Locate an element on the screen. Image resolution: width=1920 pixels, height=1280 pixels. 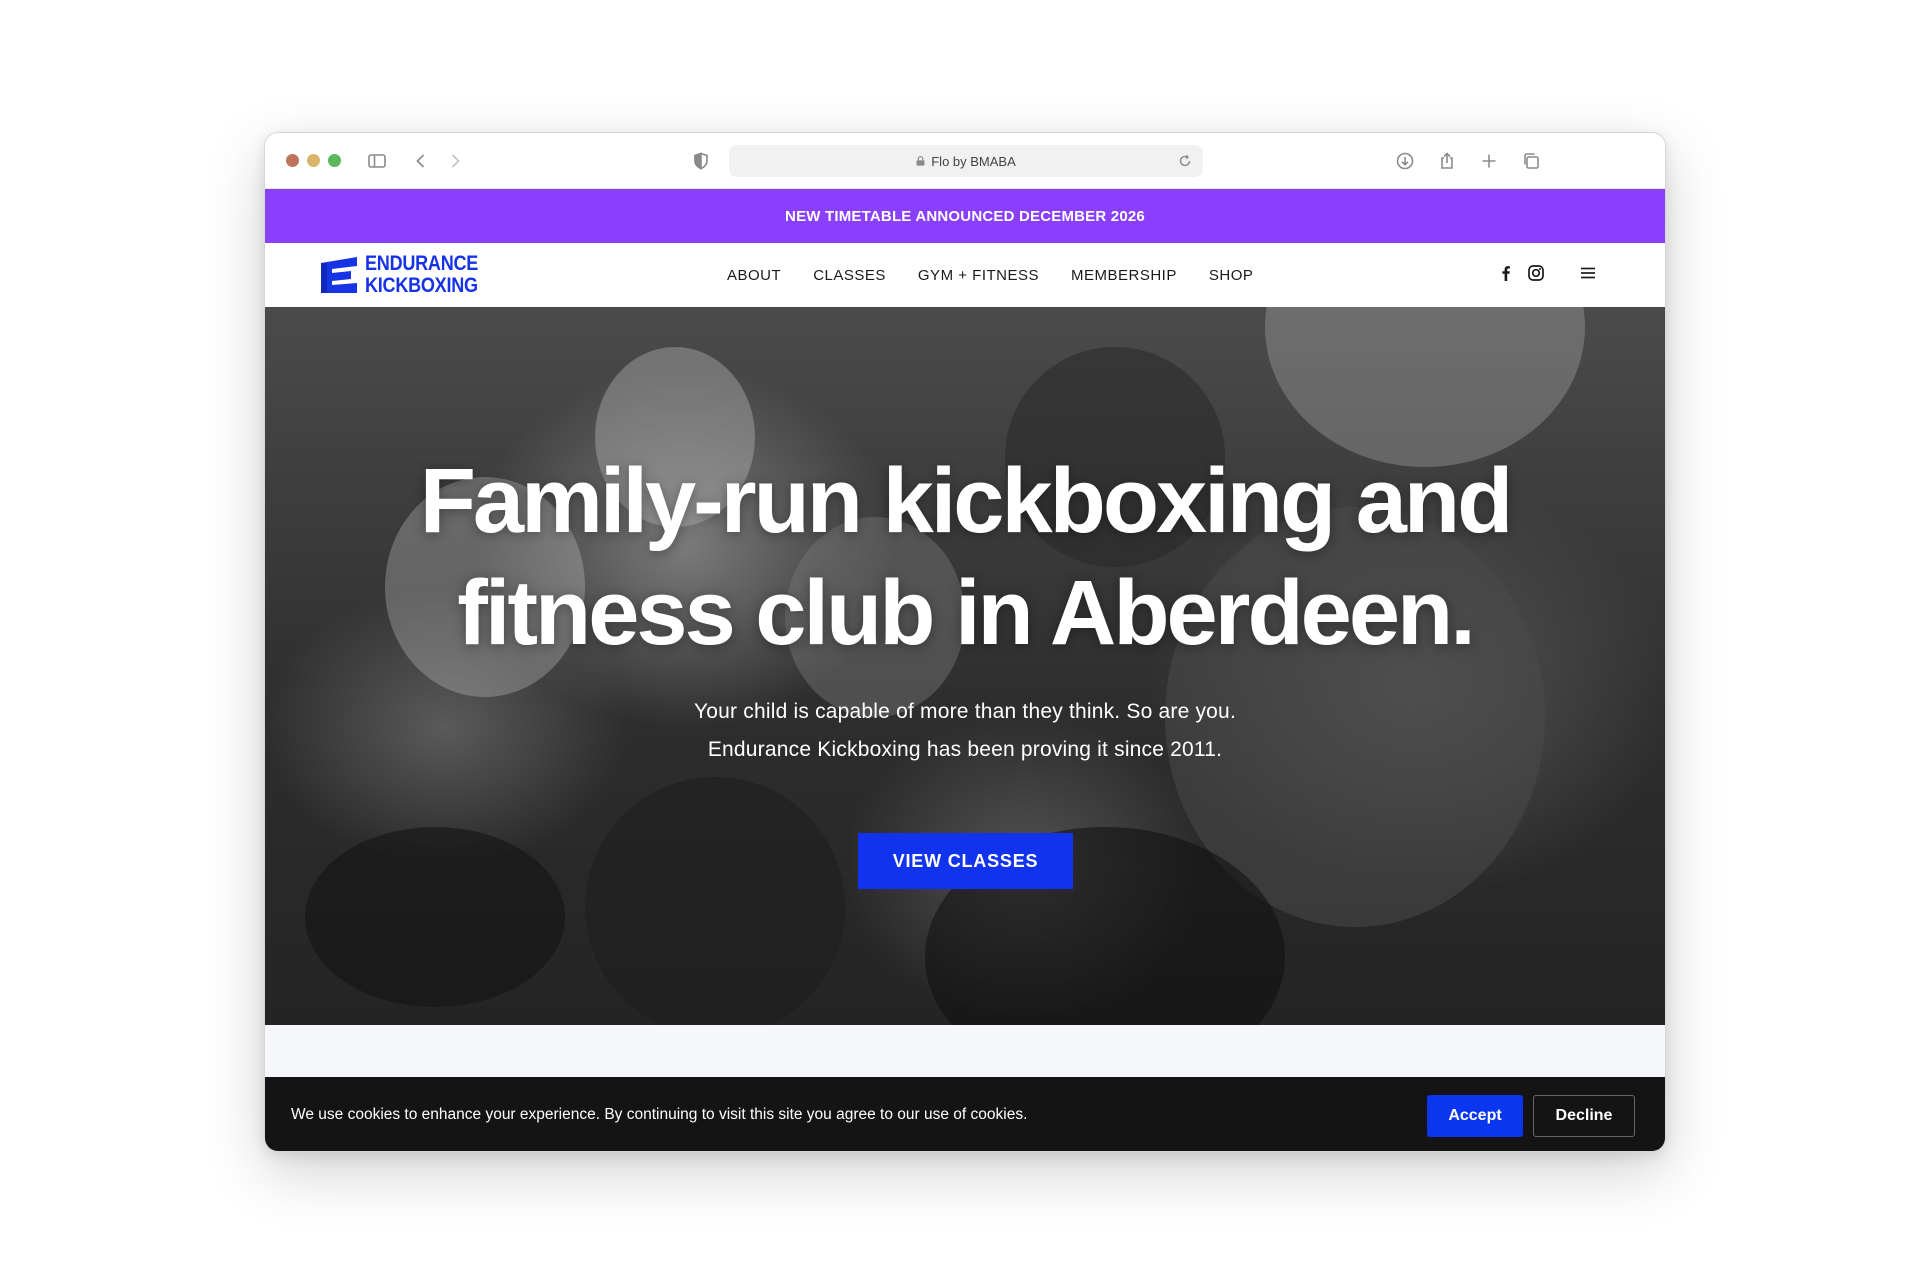
decline-cookies-button: Decline is located at coordinates (1584, 1116).